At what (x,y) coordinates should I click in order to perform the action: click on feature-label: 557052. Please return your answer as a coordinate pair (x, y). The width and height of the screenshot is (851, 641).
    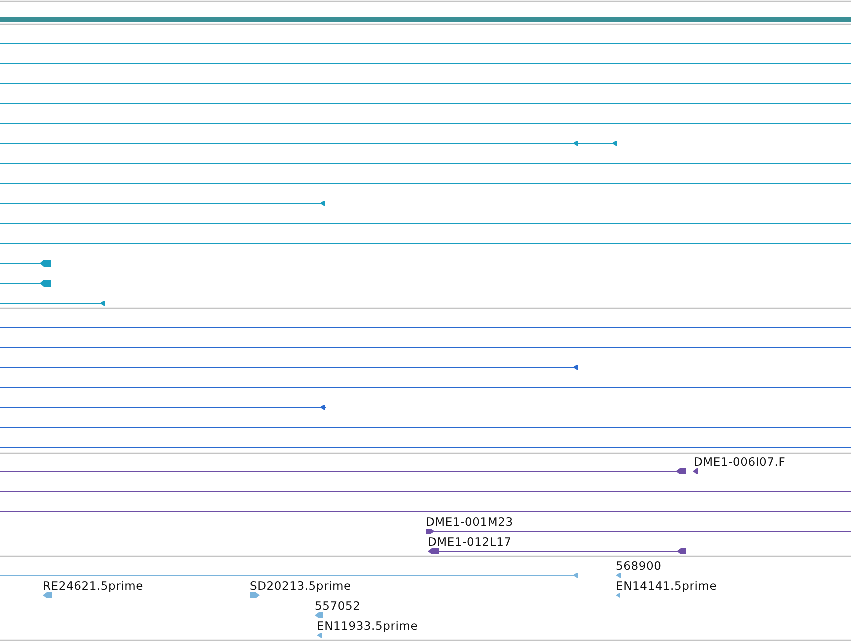
    Looking at the image, I should click on (338, 606).